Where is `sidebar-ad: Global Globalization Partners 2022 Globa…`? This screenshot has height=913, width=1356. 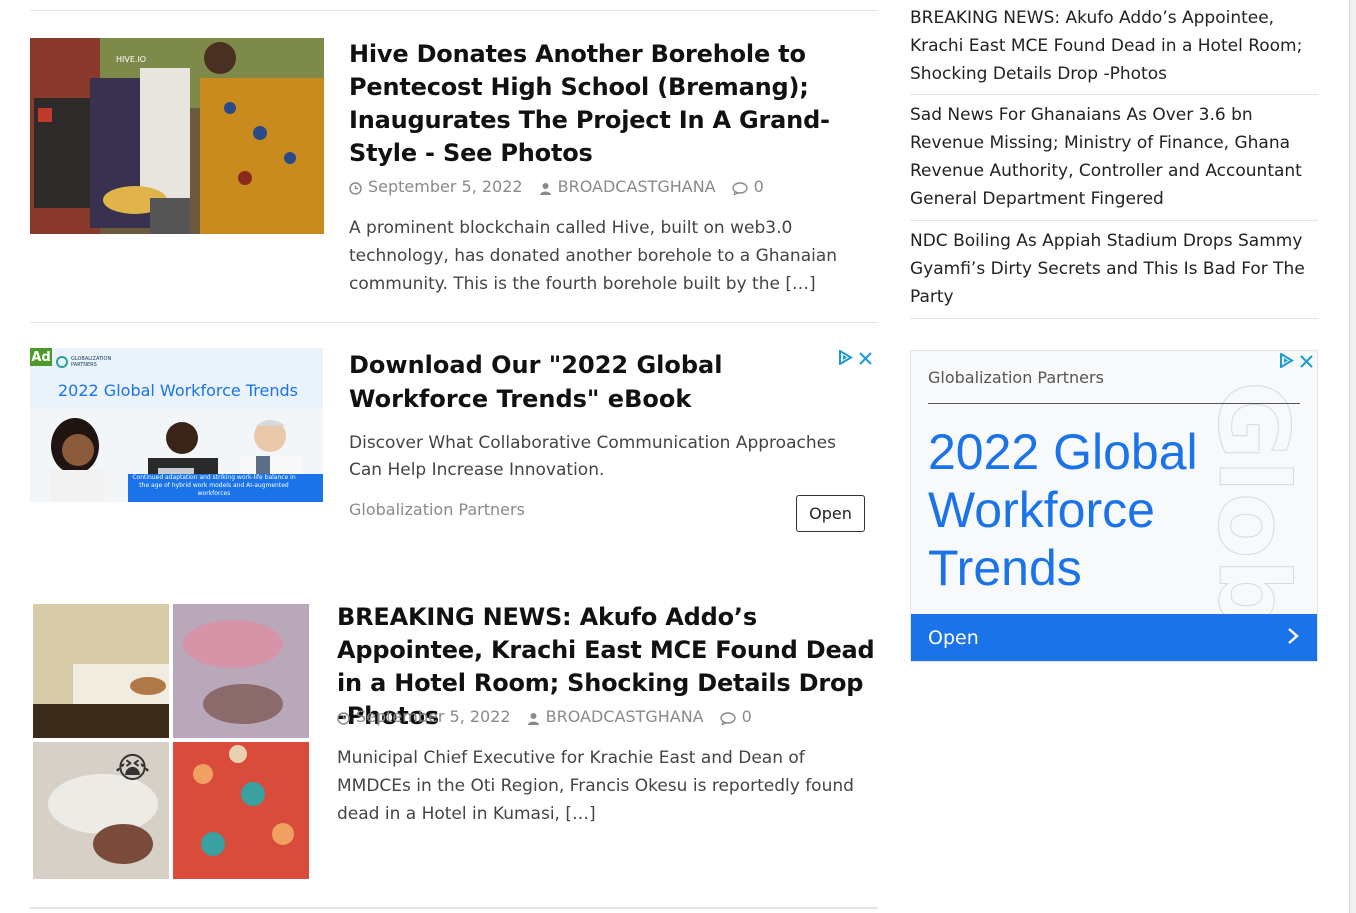
sidebar-ad: Global Globalization Partners 2022 Globa… is located at coordinates (1114, 506).